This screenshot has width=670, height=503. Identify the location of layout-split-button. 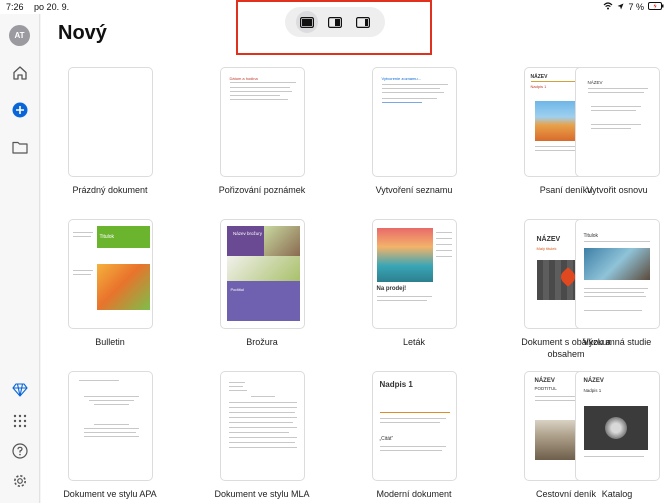
(335, 22).